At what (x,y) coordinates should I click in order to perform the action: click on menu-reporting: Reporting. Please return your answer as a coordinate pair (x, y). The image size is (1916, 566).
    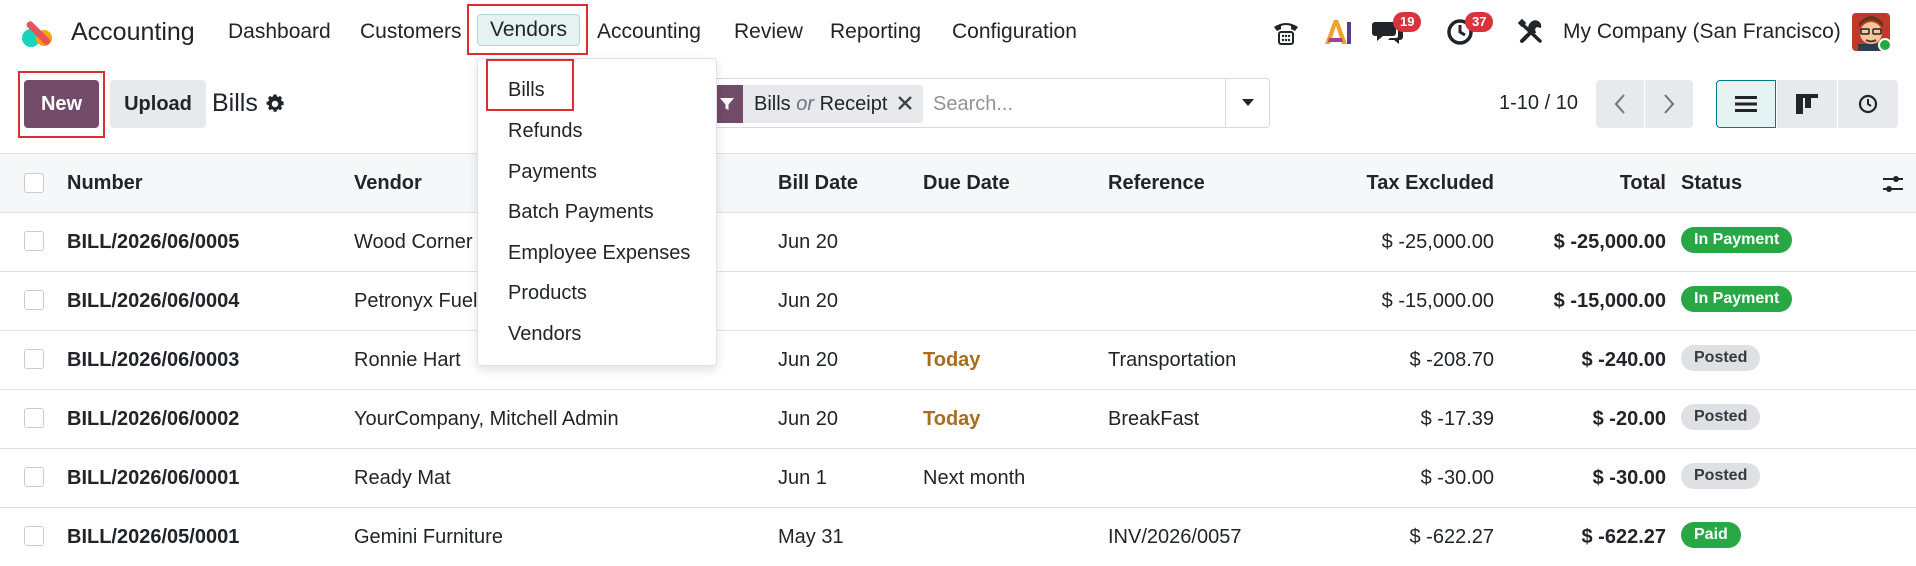
    Looking at the image, I should click on (875, 32).